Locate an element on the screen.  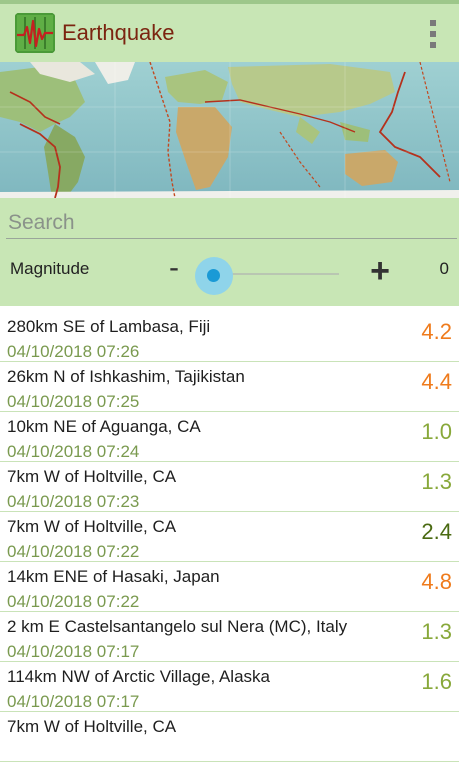
earthquake-magnitude: 1.6 is located at coordinates (436, 681).